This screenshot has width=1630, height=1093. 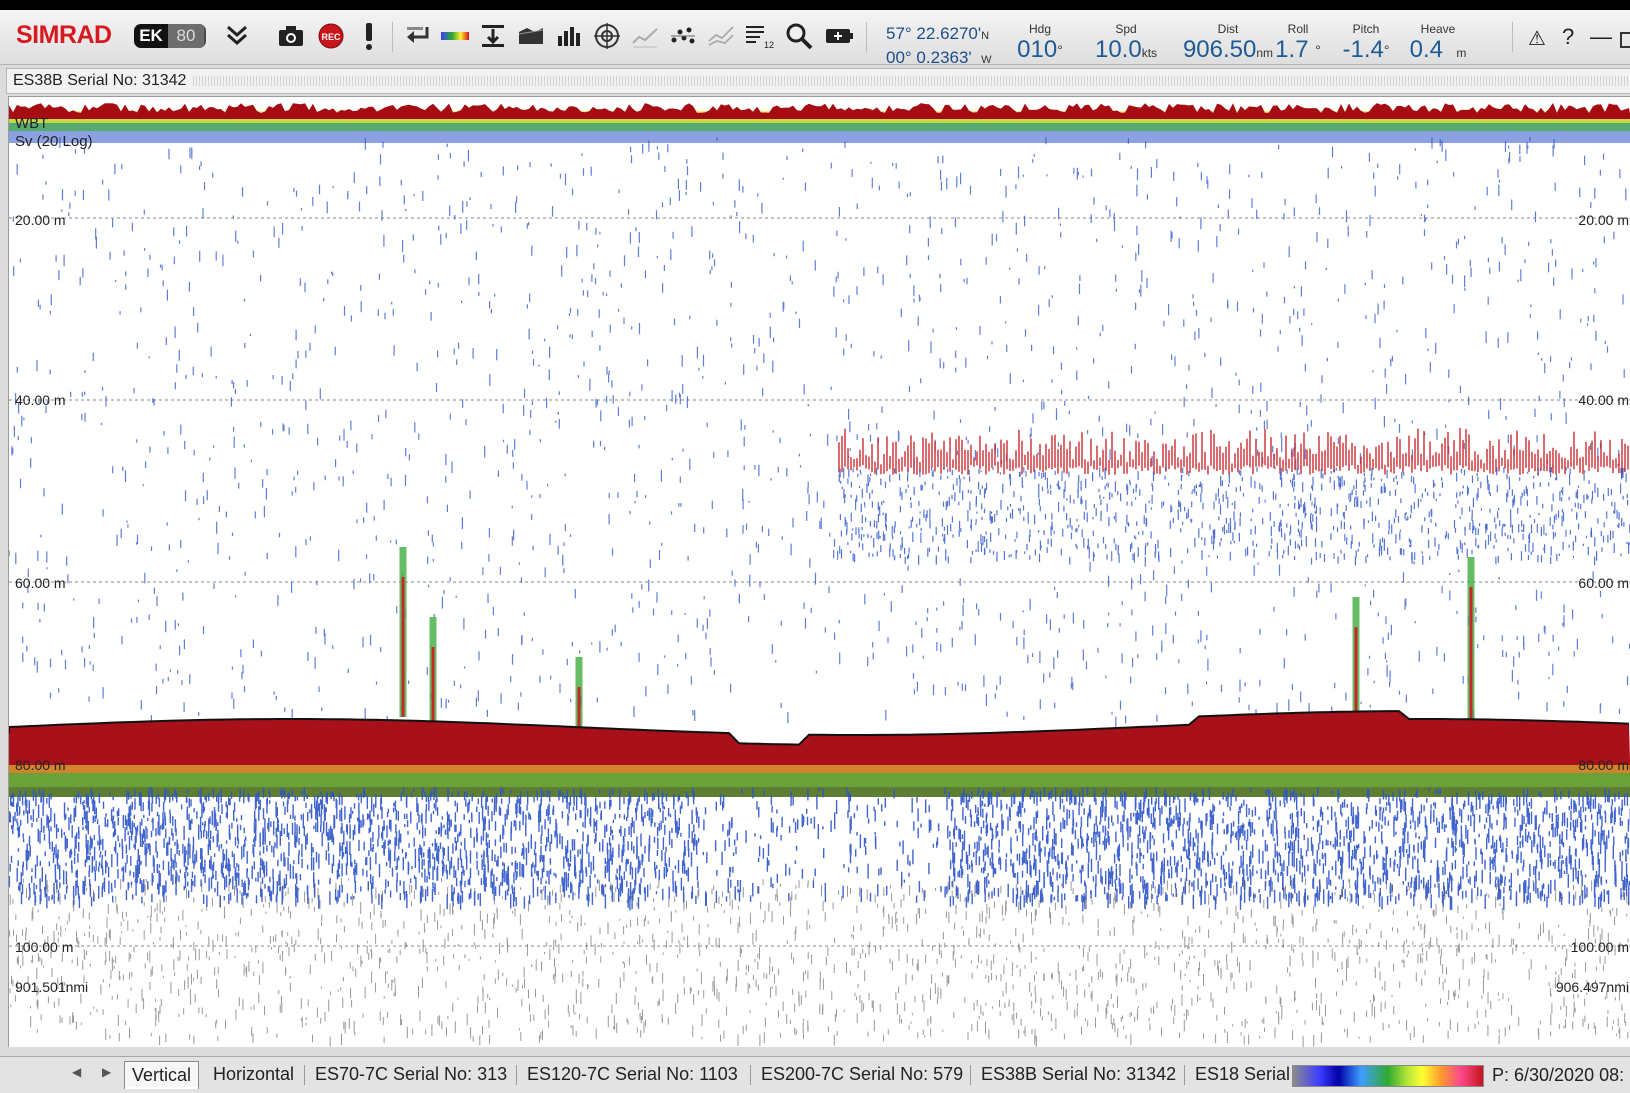 I want to click on depth-label-40: 40.00 m, so click(x=40, y=400).